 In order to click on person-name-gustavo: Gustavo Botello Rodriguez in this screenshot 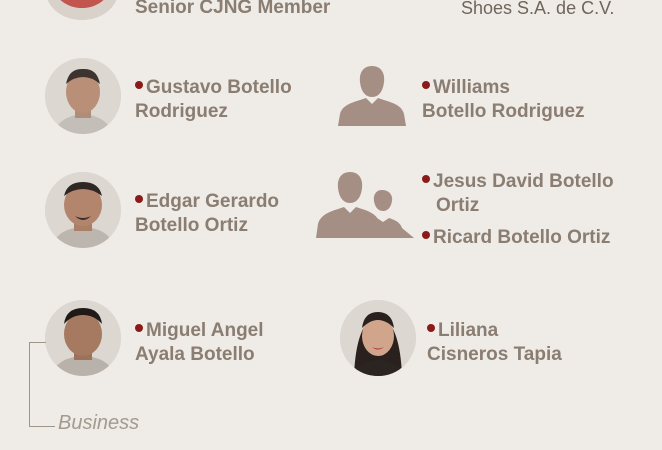, I will do `click(213, 99)`.